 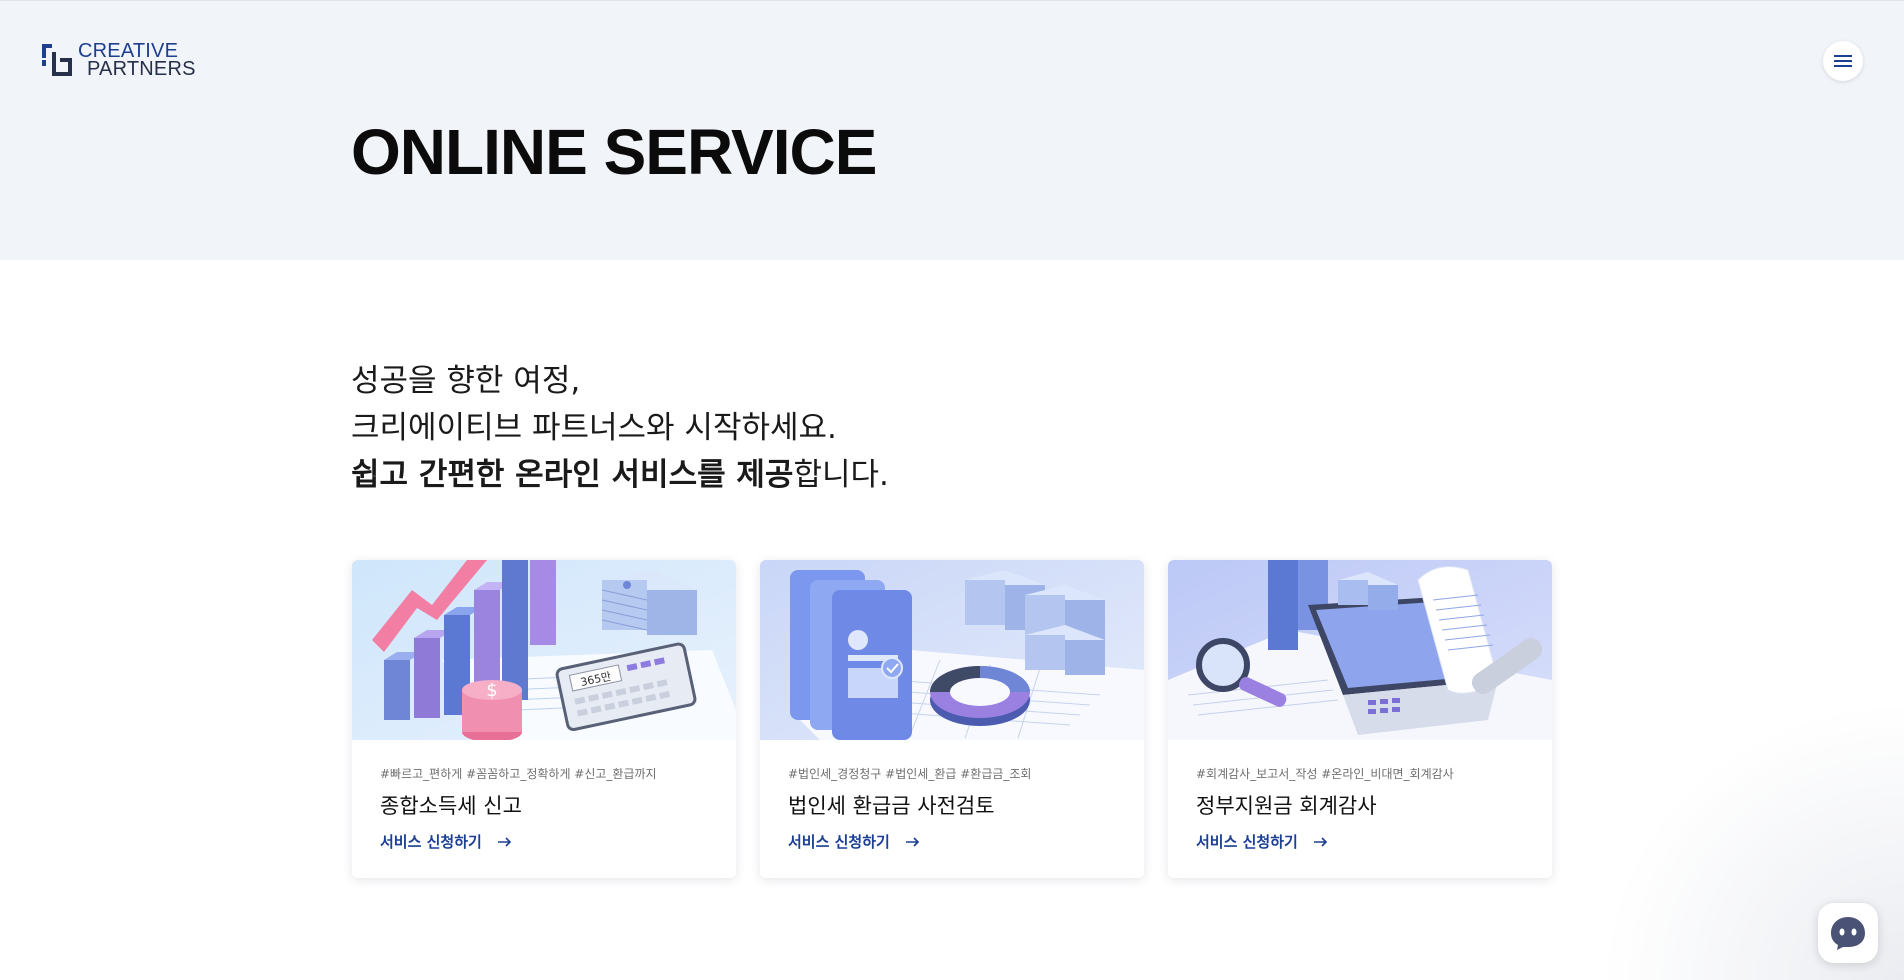 I want to click on card-title: 법인세 환급금 사전검토, so click(x=891, y=806).